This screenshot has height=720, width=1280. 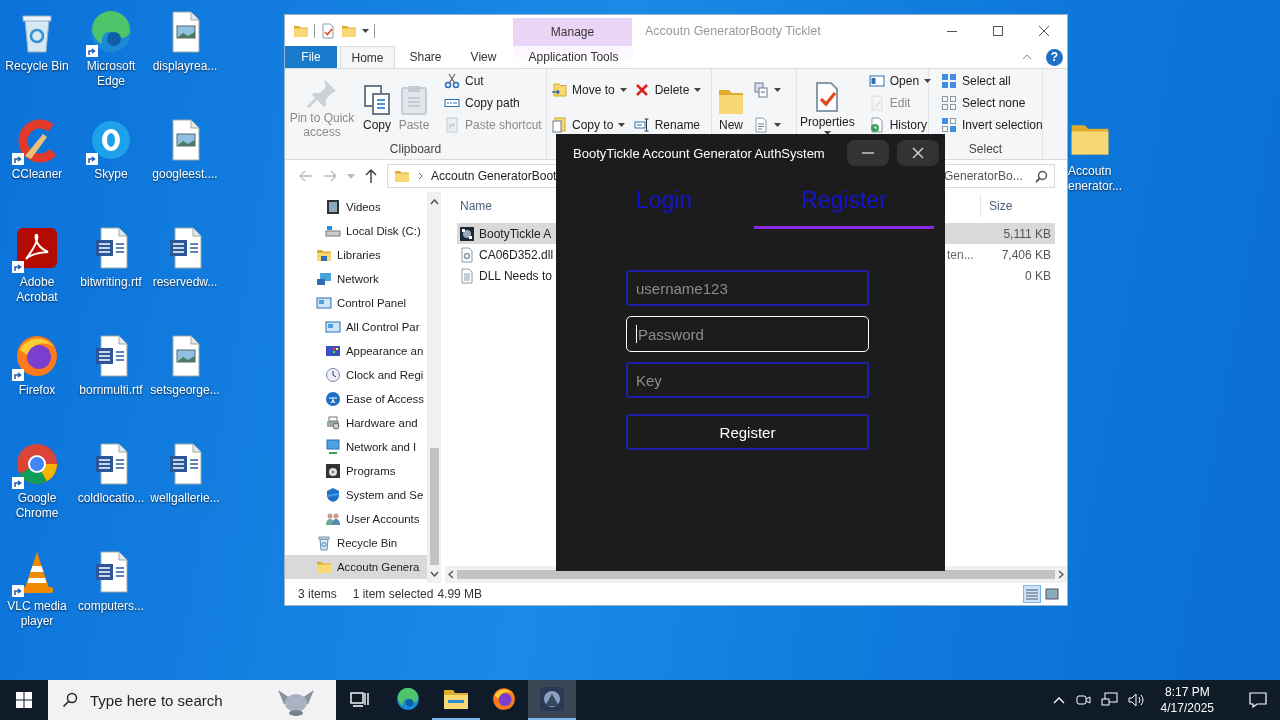 What do you see at coordinates (377, 107) in the screenshot?
I see `ribbon-button: Copy` at bounding box center [377, 107].